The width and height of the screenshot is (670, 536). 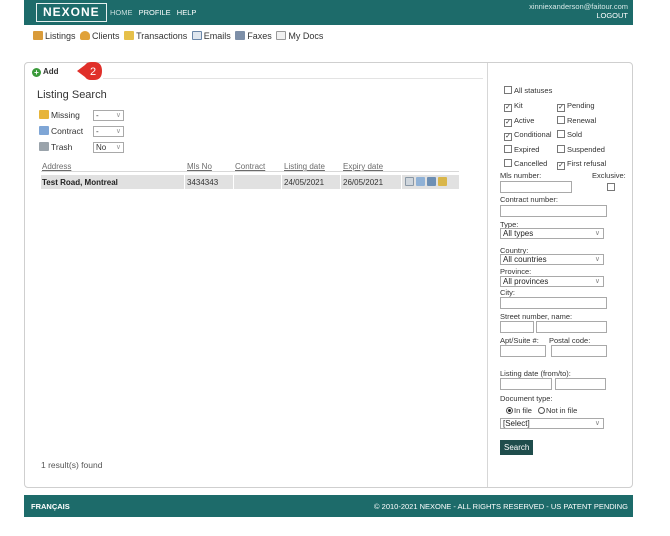 I want to click on listing-date-from-input, so click(x=526, y=384).